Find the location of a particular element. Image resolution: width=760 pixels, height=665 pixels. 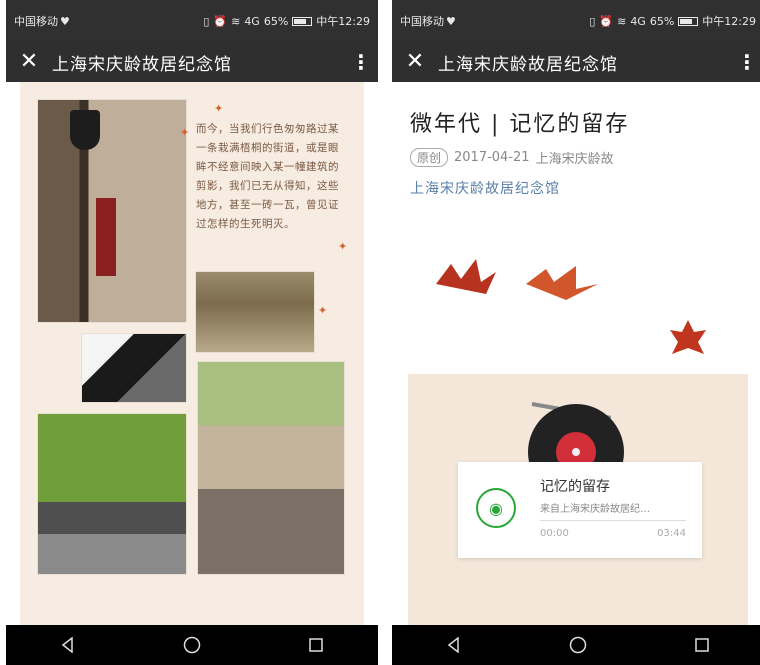

original-badge: 原创 is located at coordinates (429, 157).